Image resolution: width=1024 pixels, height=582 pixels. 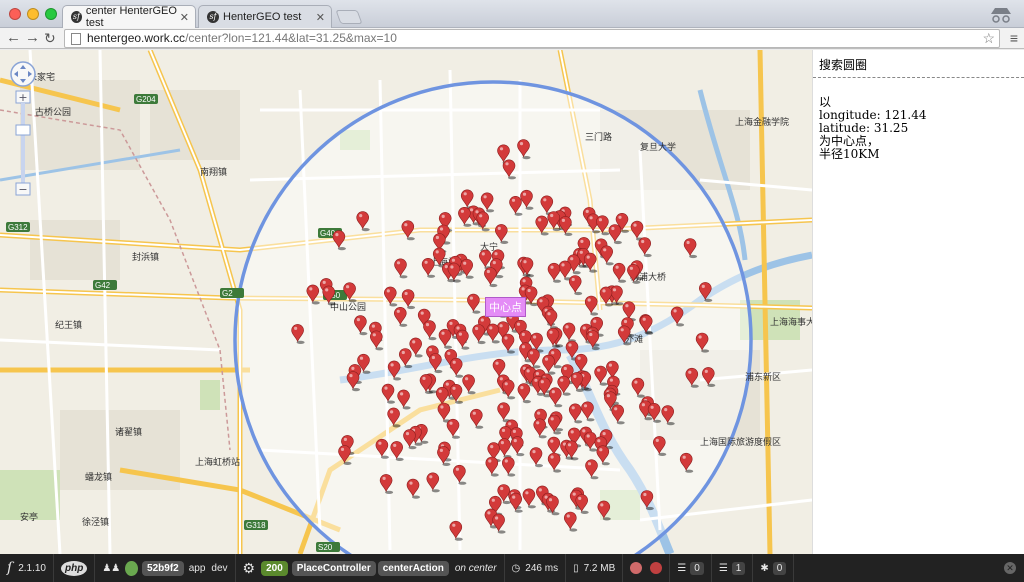 What do you see at coordinates (291, 38) in the screenshot?
I see `url-path: /center?lon=121.44&lat=31.25&max=10` at bounding box center [291, 38].